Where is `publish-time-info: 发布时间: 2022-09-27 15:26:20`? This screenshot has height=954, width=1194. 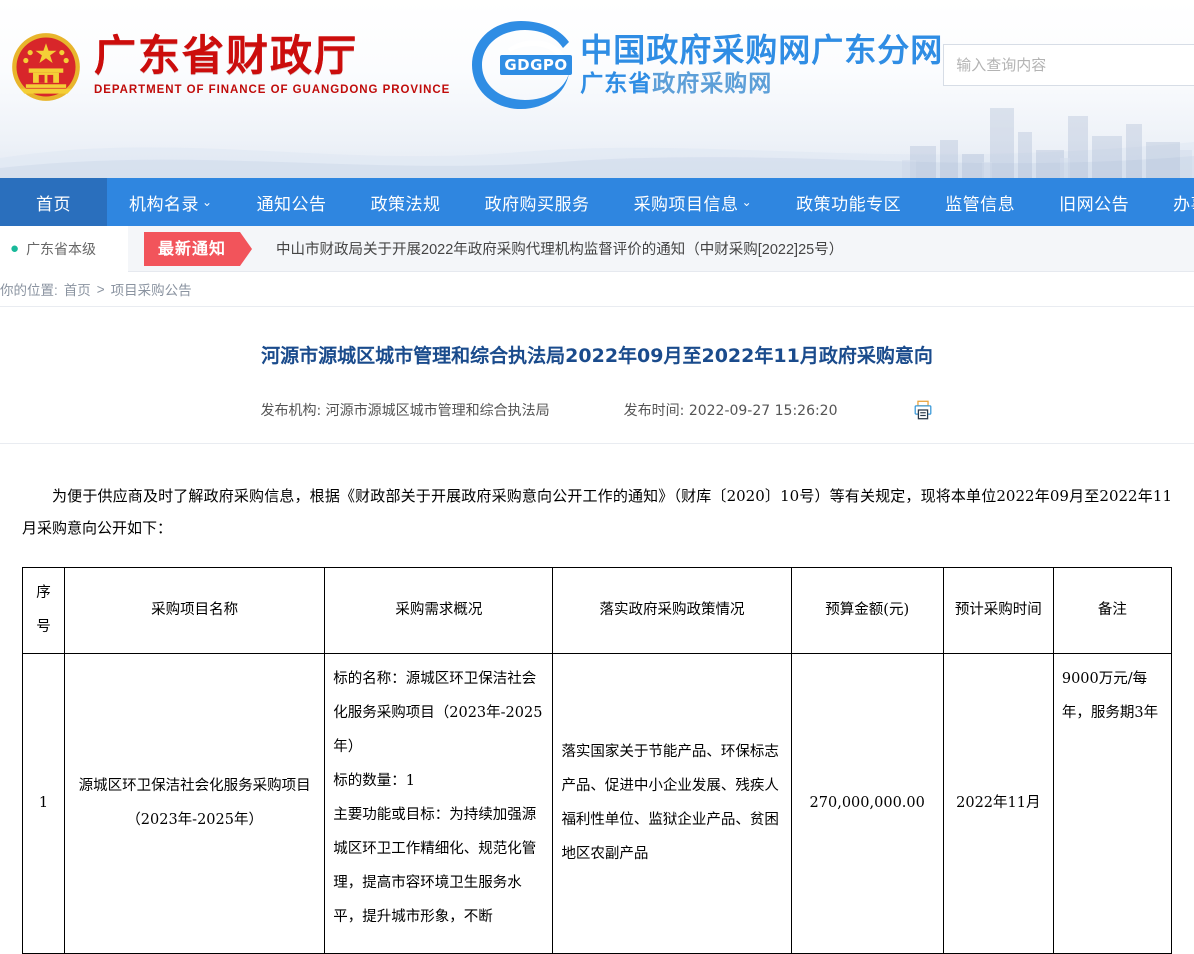 publish-time-info: 发布时间: 2022-09-27 15:26:20 is located at coordinates (731, 410).